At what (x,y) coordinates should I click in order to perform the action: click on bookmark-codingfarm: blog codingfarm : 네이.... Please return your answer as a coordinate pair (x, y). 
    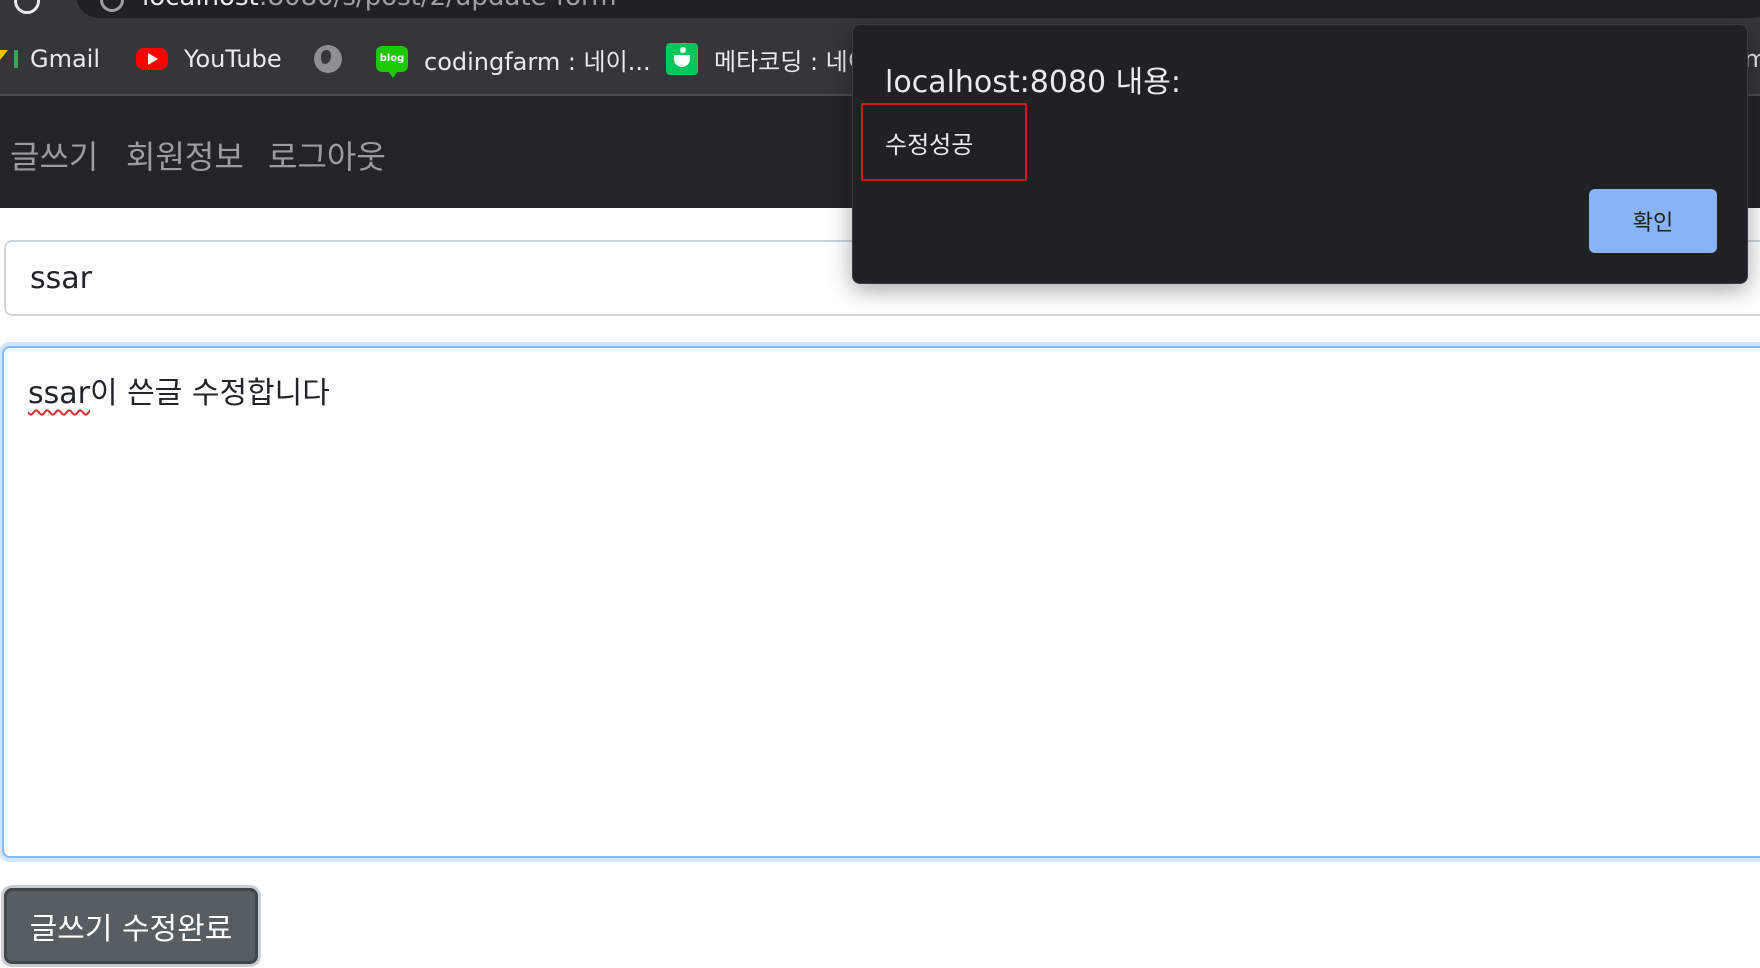
    Looking at the image, I should click on (513, 60).